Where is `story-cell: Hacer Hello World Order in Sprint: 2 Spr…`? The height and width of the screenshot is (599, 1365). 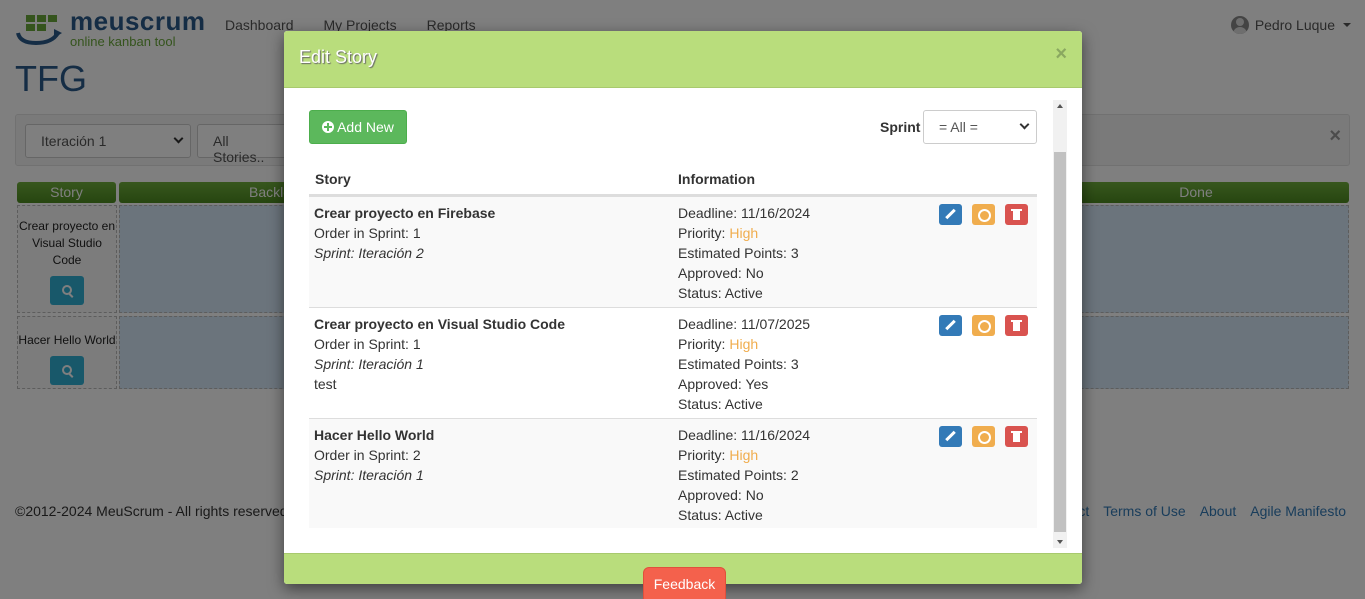 story-cell: Hacer Hello World Order in Sprint: 2 Spr… is located at coordinates (374, 455).